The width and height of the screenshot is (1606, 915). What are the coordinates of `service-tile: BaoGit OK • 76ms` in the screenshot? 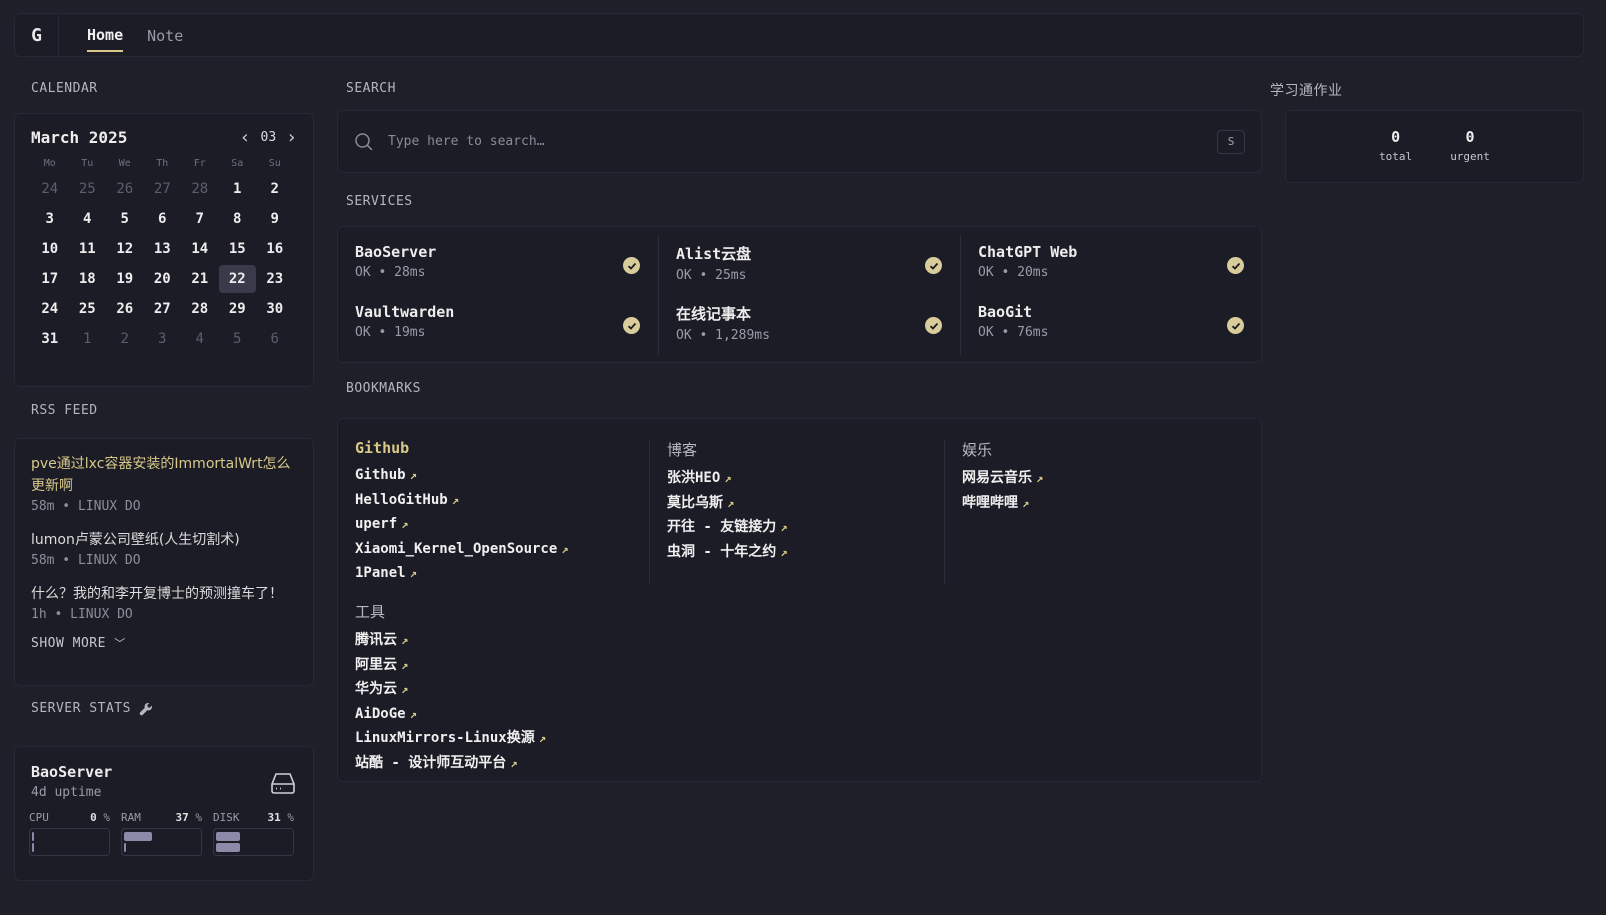 It's located at (1111, 325).